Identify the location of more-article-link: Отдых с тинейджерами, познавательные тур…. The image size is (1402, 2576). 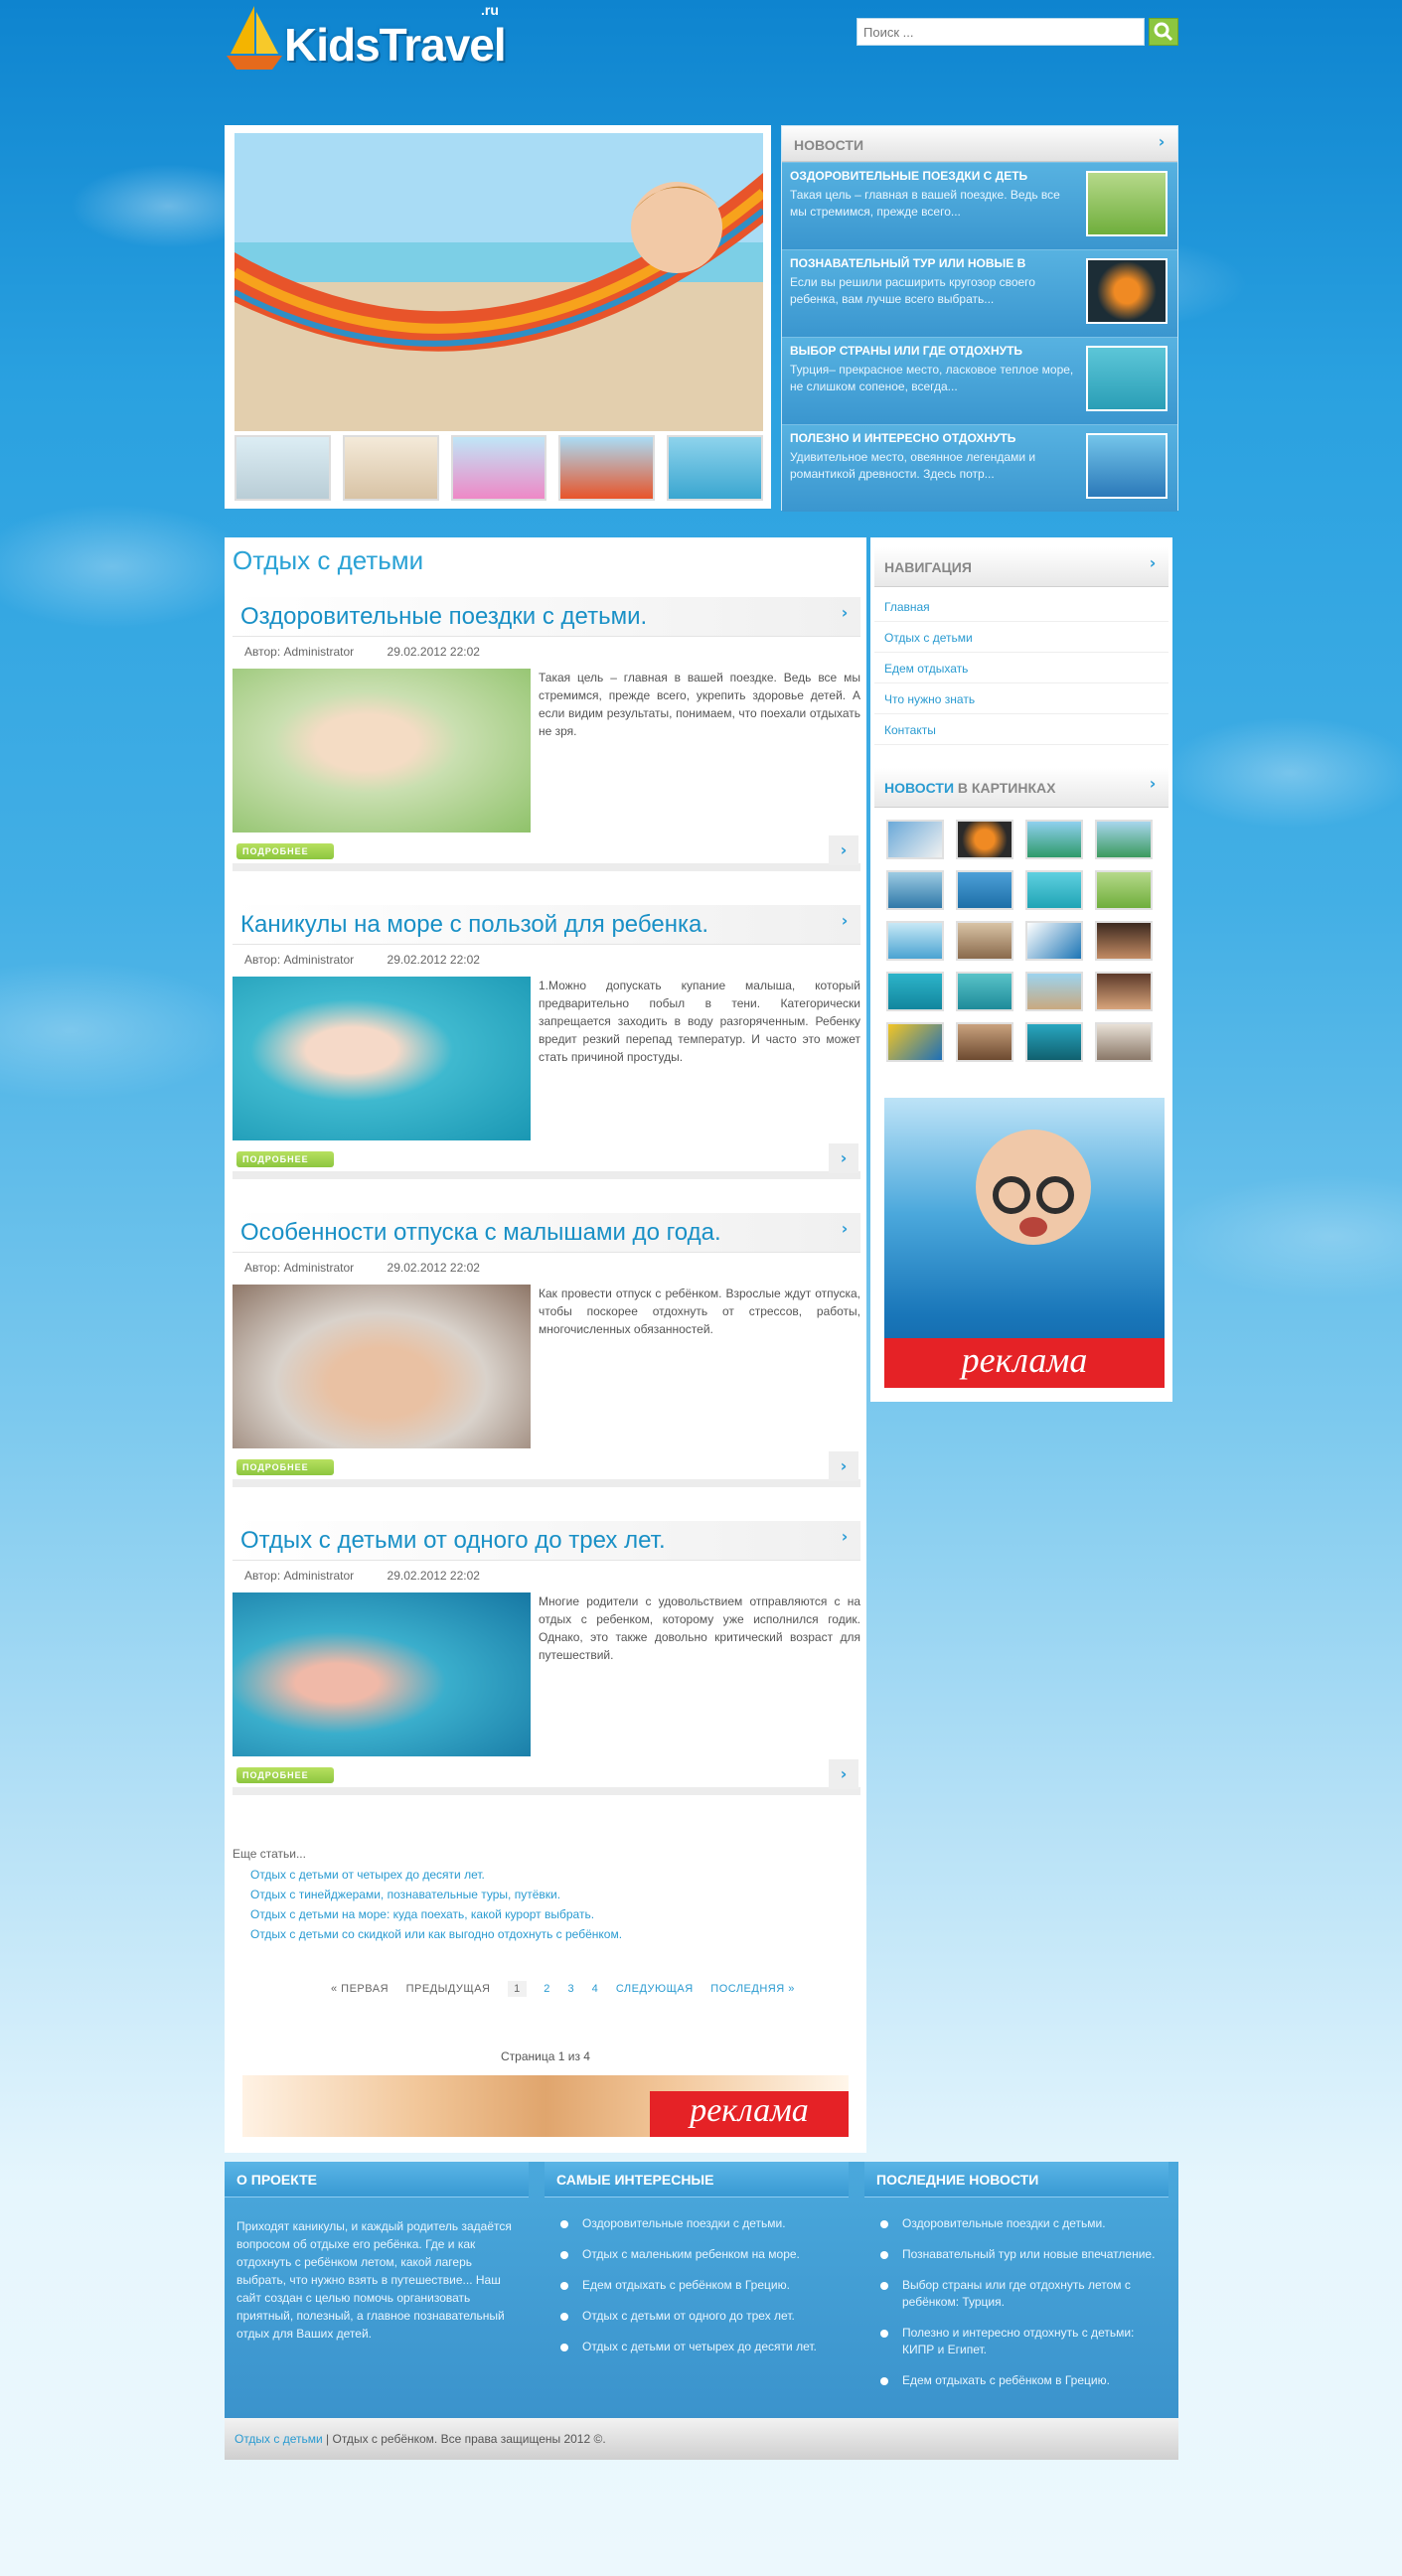
(405, 1894).